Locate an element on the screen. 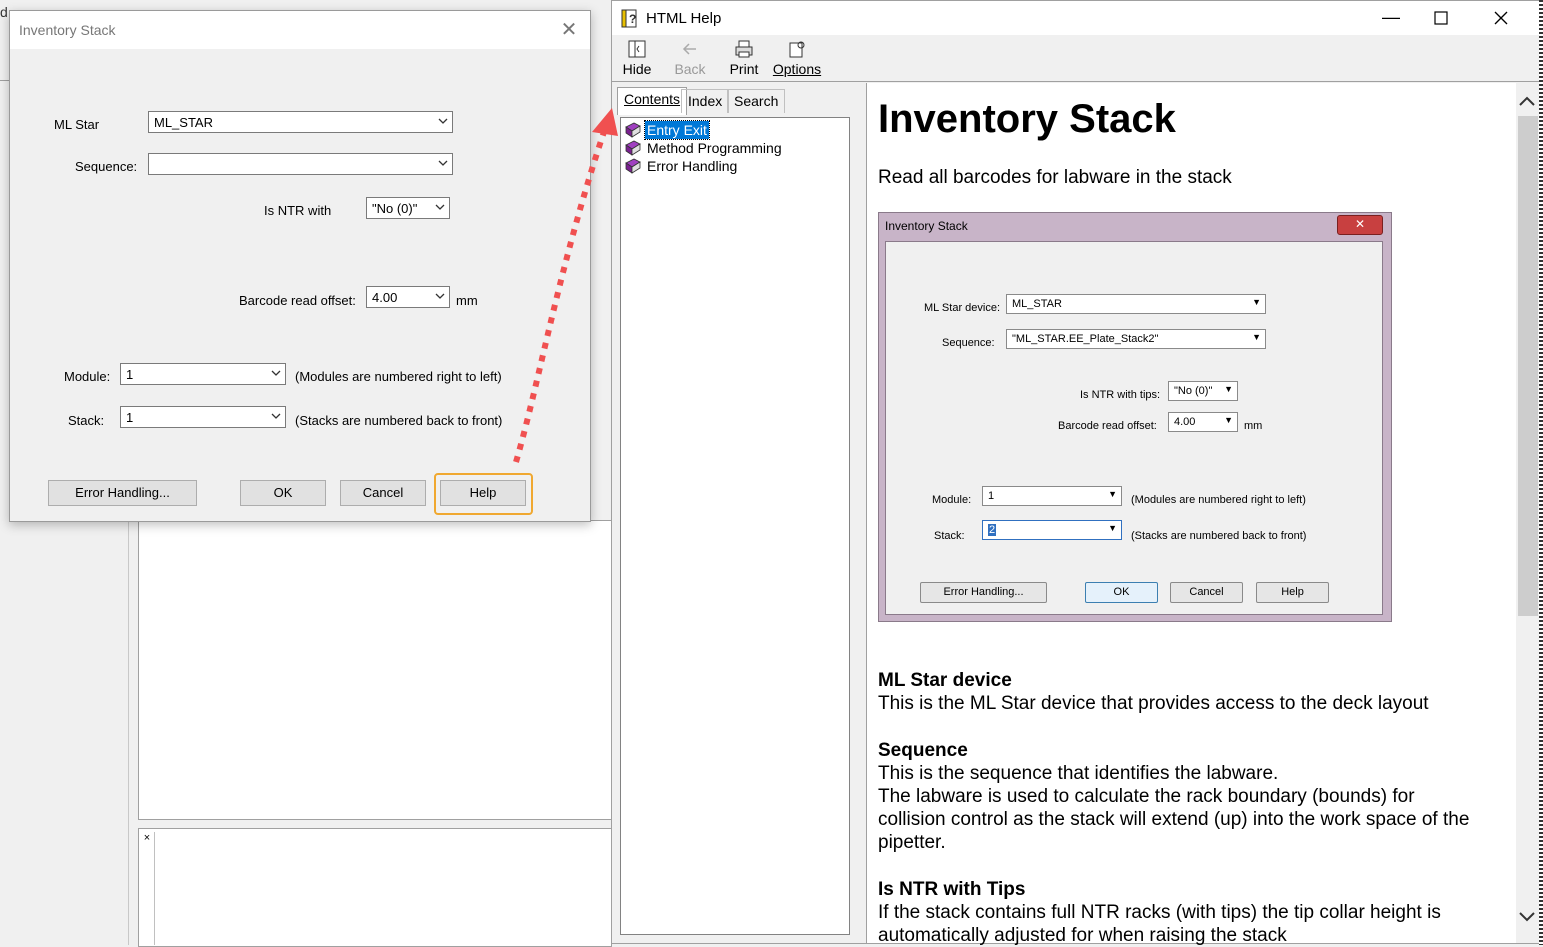  printer-icon is located at coordinates (744, 49).